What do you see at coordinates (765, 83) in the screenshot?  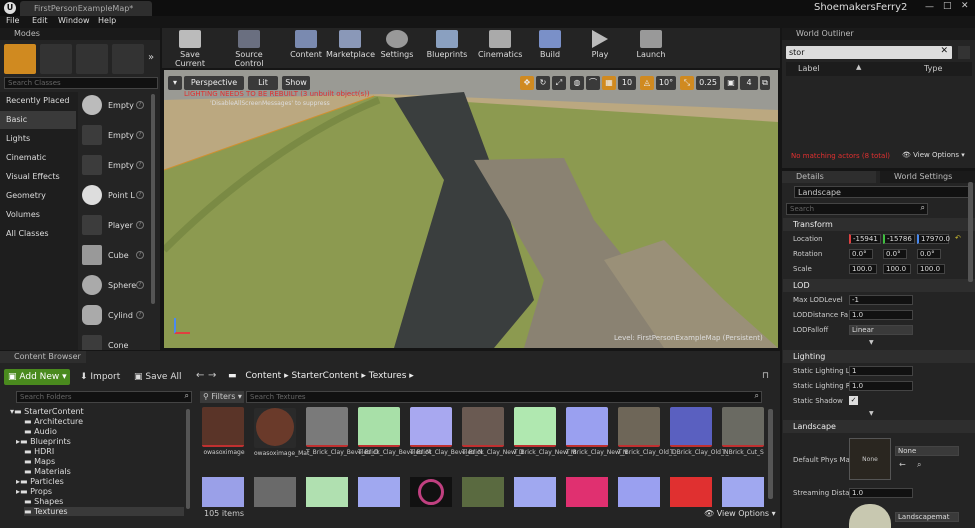 I see `maximize-viewport-icon: ⧉` at bounding box center [765, 83].